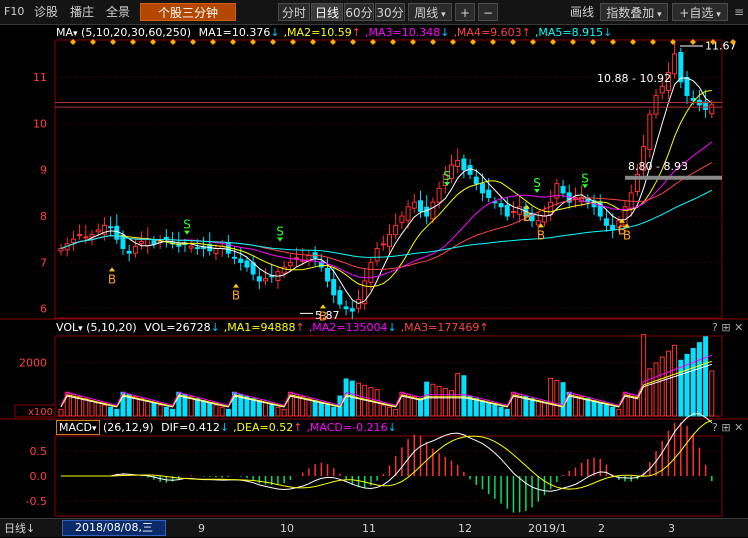 This screenshot has width=748, height=538. What do you see at coordinates (547, 528) in the screenshot?
I see `month-tick-label: 2019/1` at bounding box center [547, 528].